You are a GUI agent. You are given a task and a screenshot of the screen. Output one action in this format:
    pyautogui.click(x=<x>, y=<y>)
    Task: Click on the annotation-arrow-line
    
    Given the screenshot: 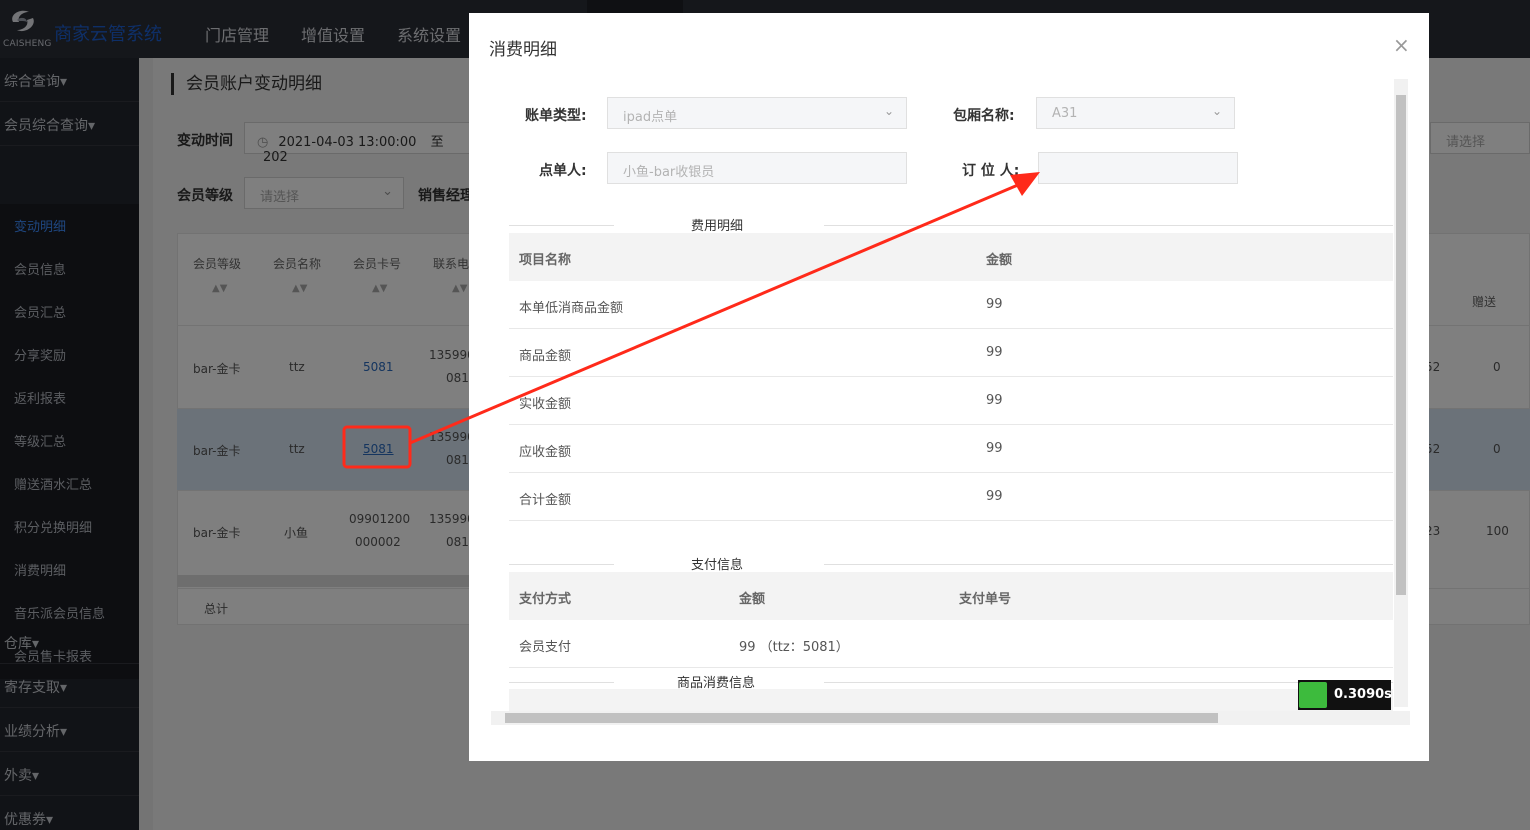 What is the action you would take?
    pyautogui.click(x=714, y=314)
    